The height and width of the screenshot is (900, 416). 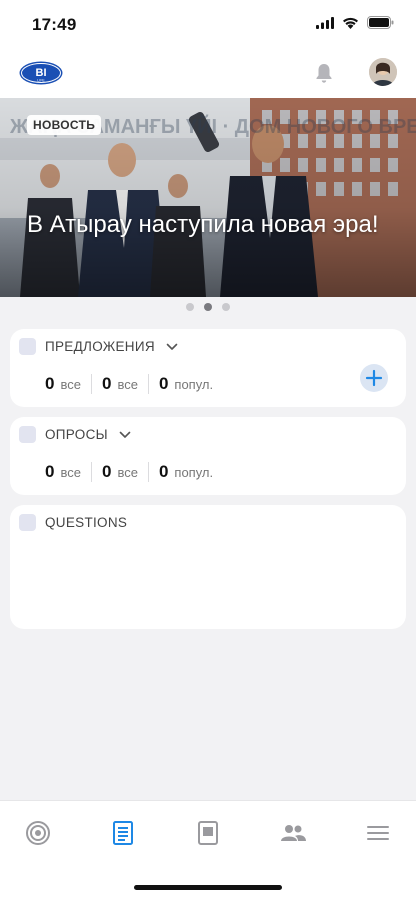 What do you see at coordinates (324, 73) in the screenshot?
I see `notifications-bell-icon` at bounding box center [324, 73].